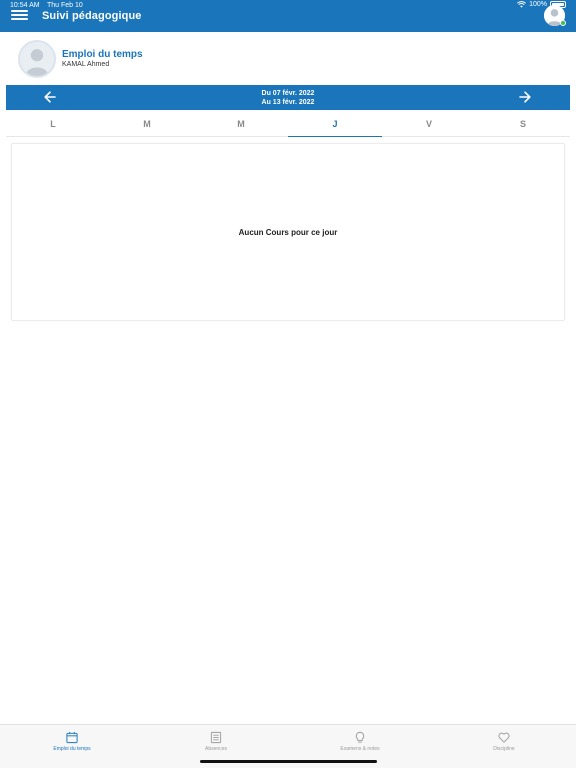 The image size is (576, 768). Describe the element at coordinates (288, 761) in the screenshot. I see `home-indicator` at that location.